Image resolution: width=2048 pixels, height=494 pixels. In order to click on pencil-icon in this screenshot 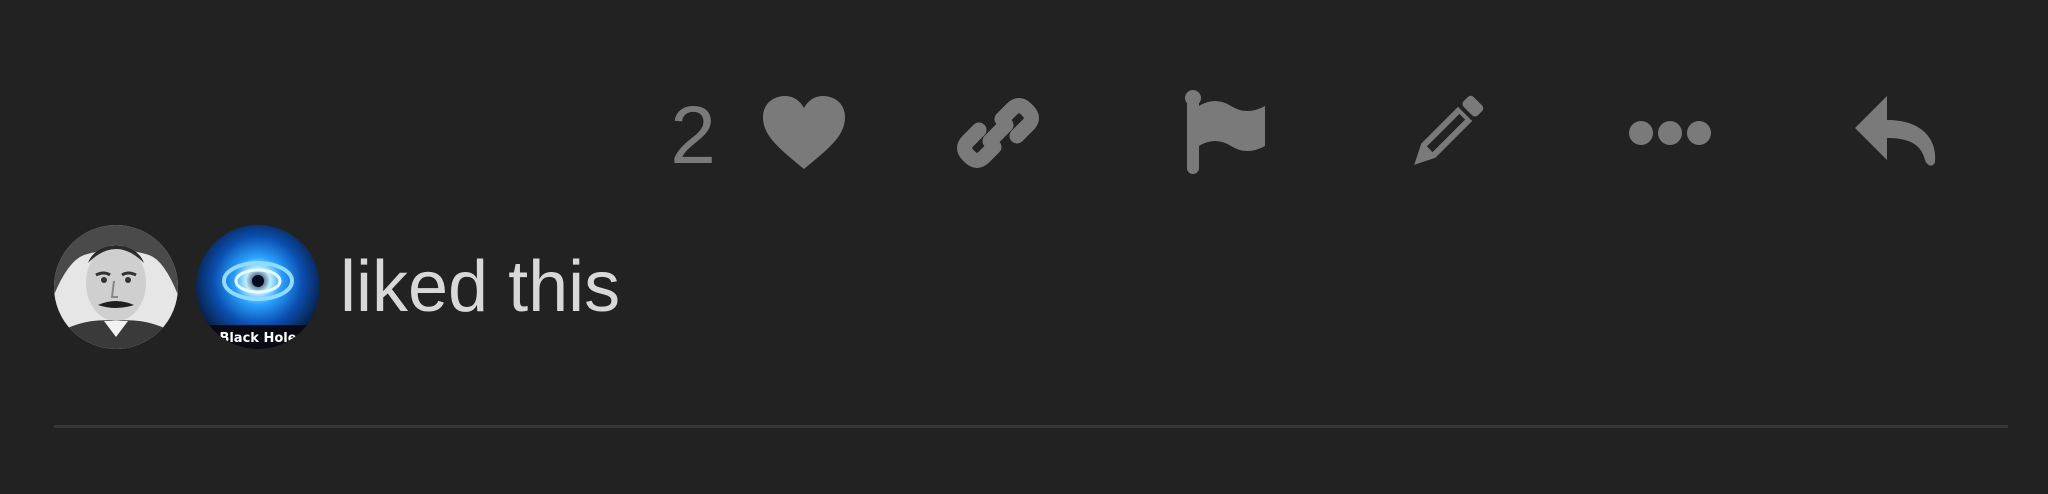, I will do `click(1446, 133)`.